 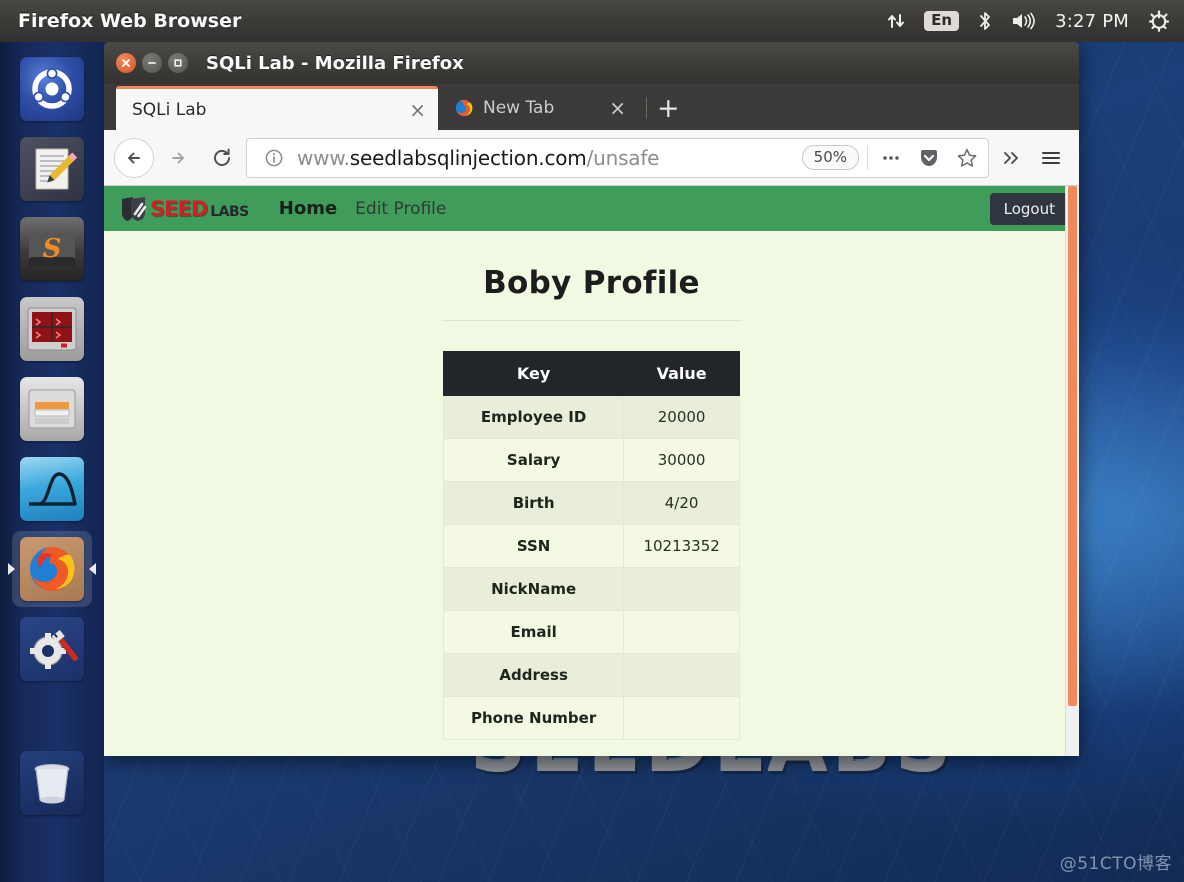 I want to click on url-scheme: www., so click(x=323, y=157).